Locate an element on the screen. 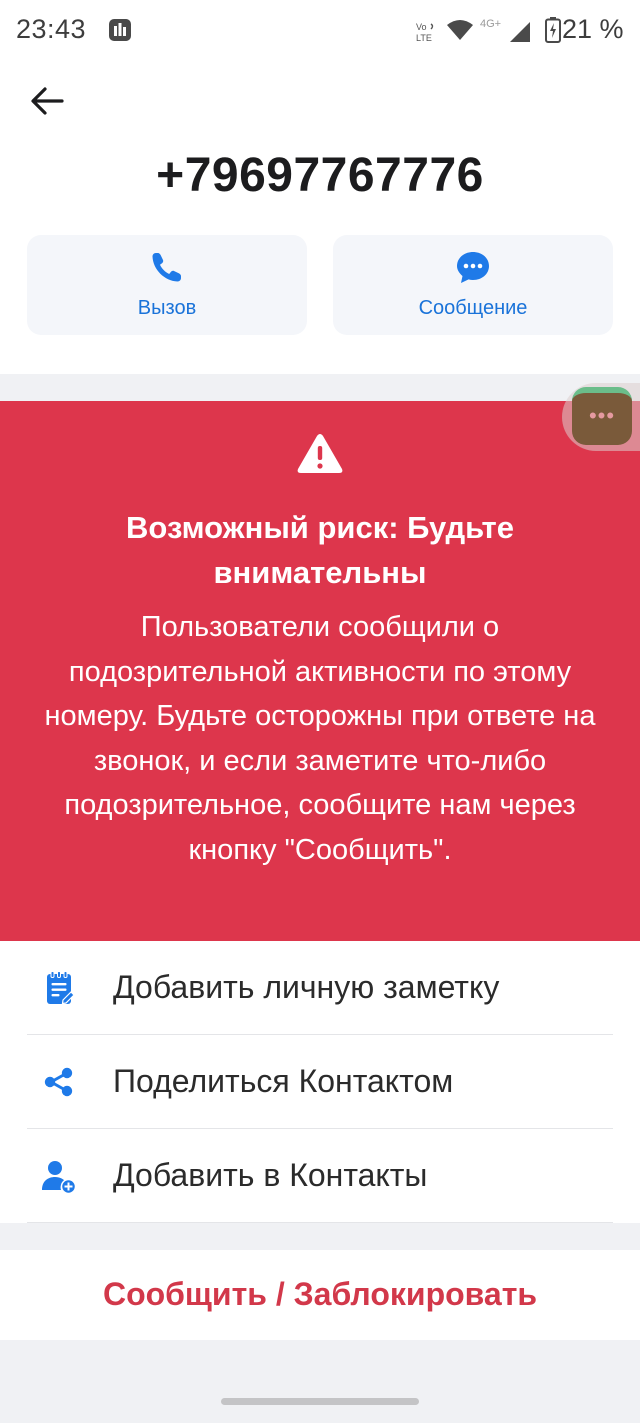 This screenshot has width=640, height=1423. battery-percent: 21 % is located at coordinates (593, 29).